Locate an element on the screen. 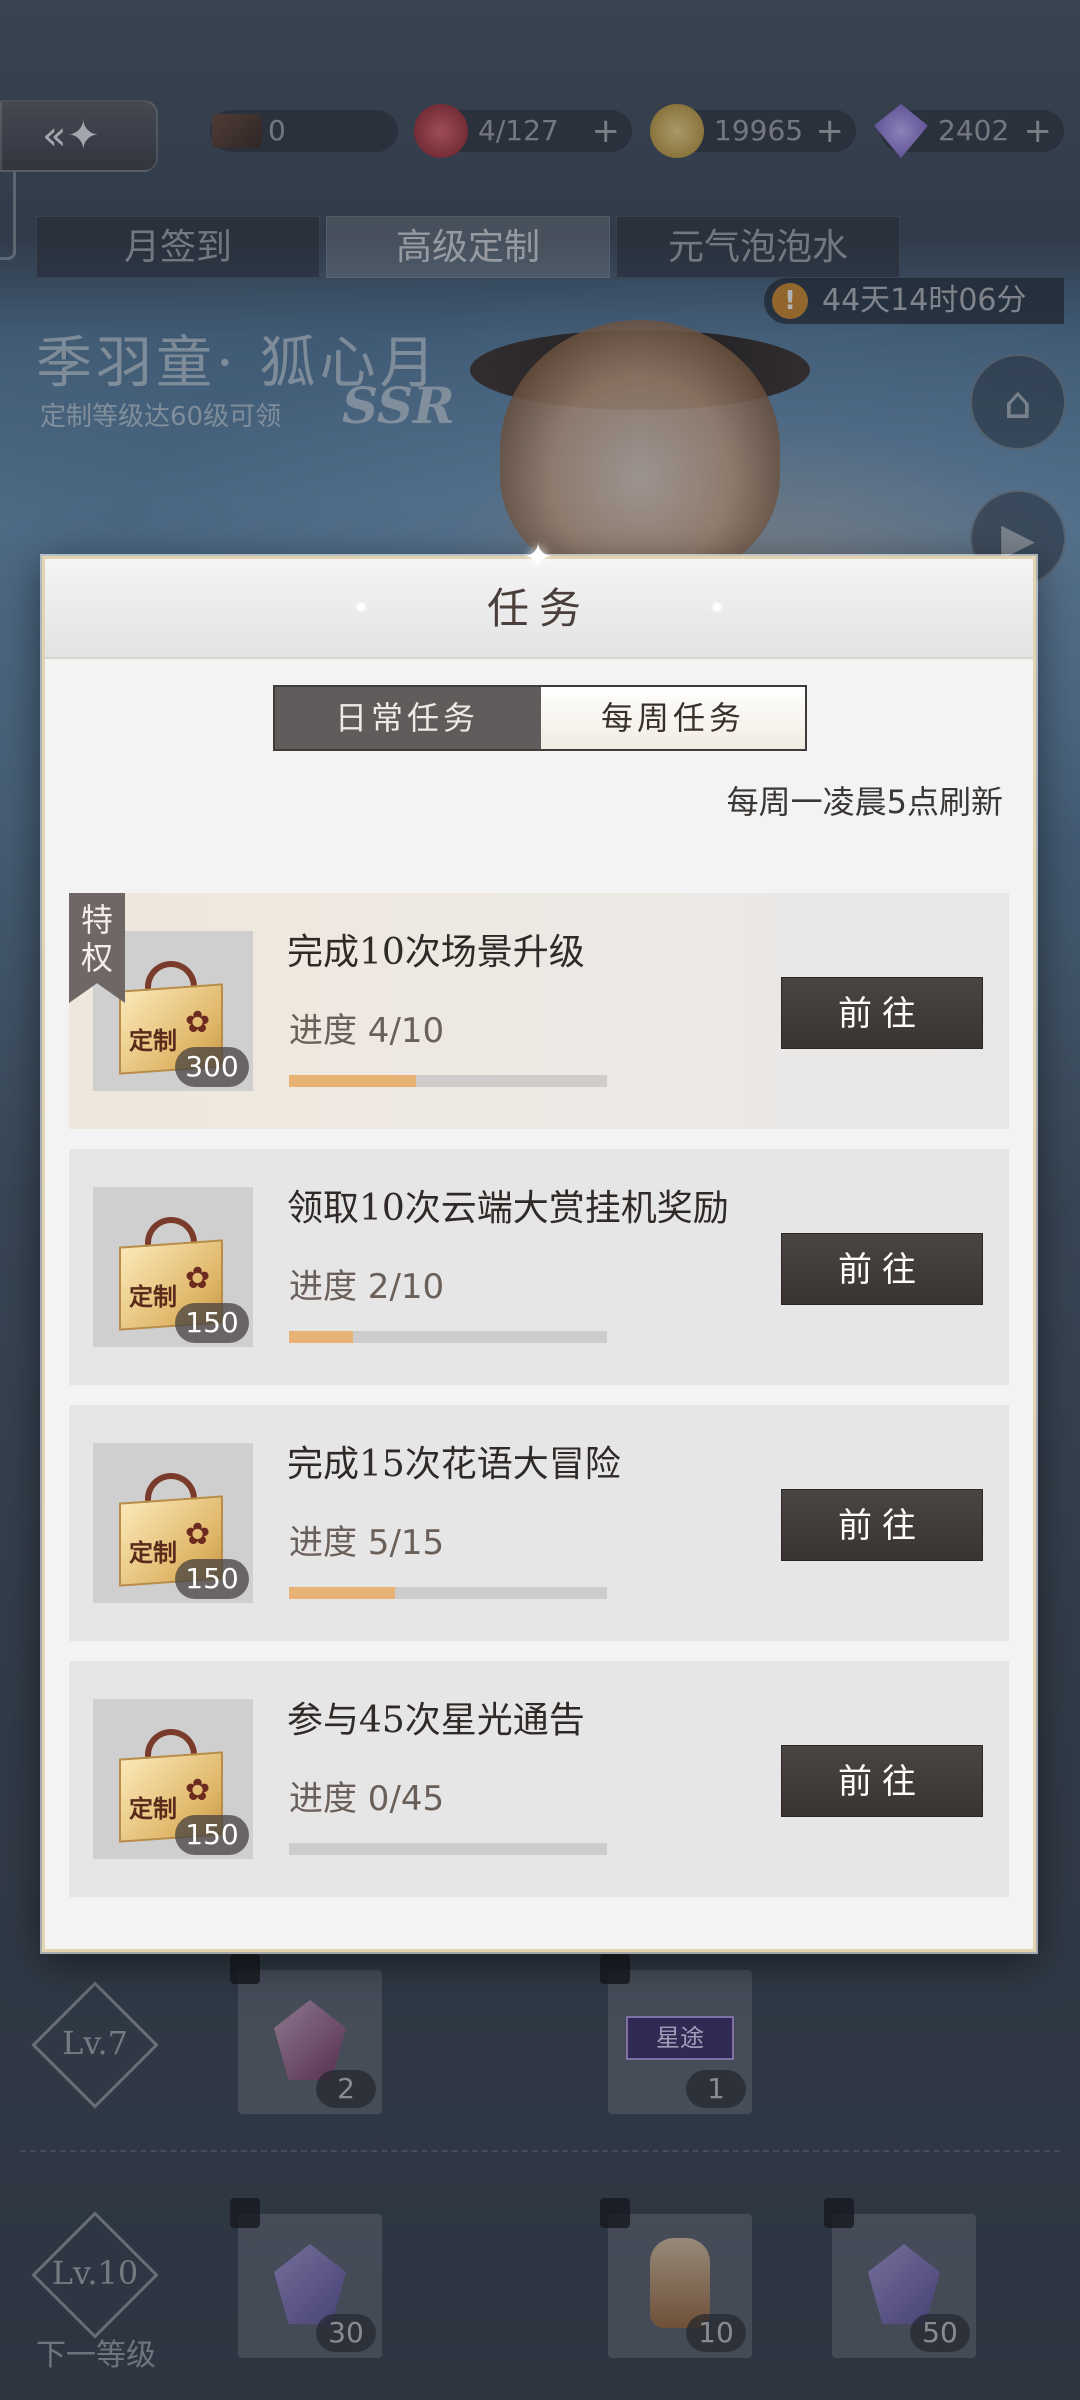 This screenshot has height=2400, width=1080. task-title: 参与45次星光通告 is located at coordinates (436, 1720).